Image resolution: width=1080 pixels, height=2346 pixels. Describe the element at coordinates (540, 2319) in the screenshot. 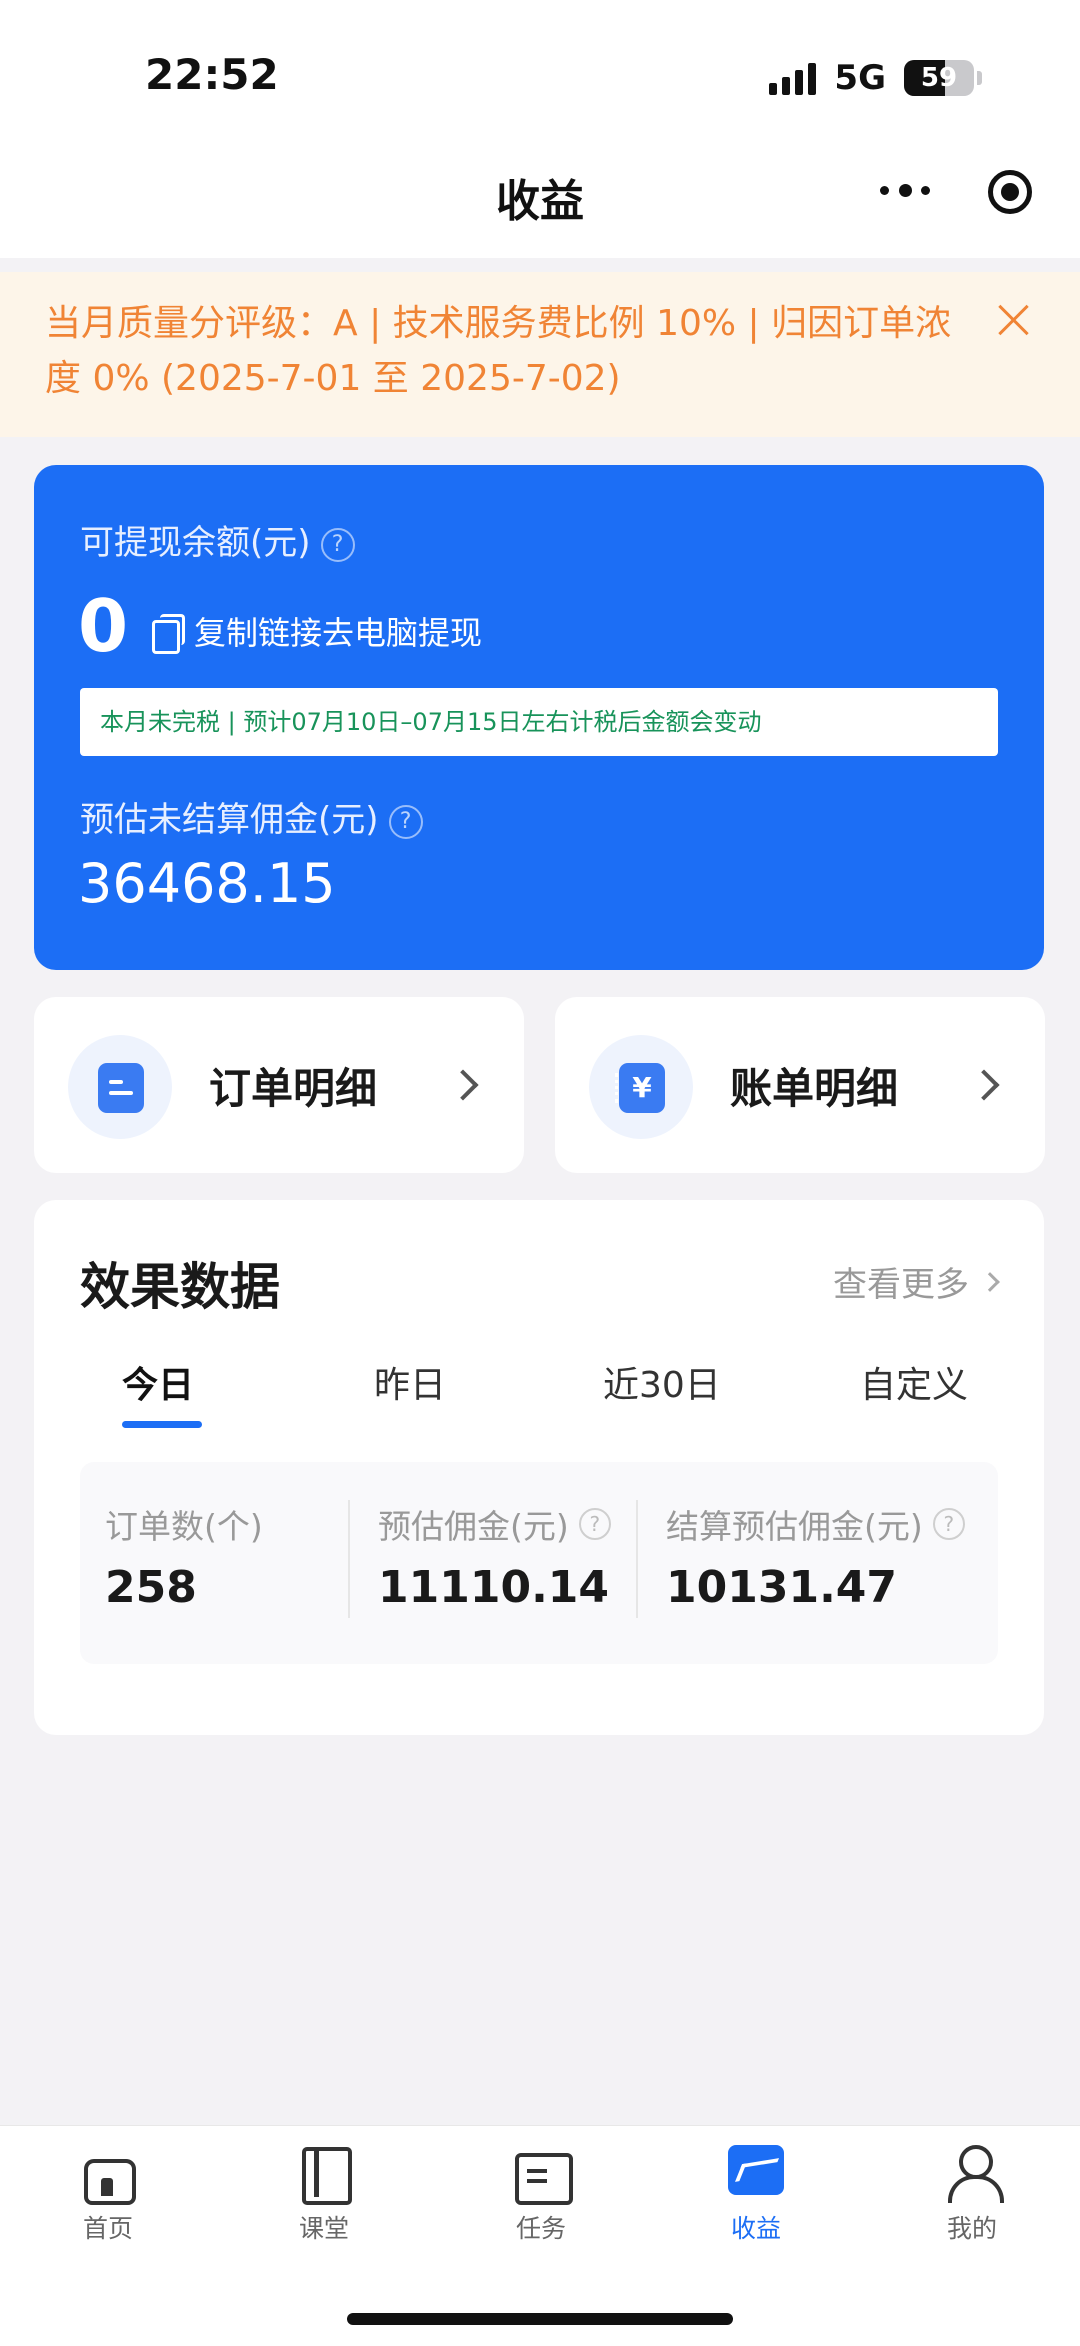

I see `home-indicator` at that location.